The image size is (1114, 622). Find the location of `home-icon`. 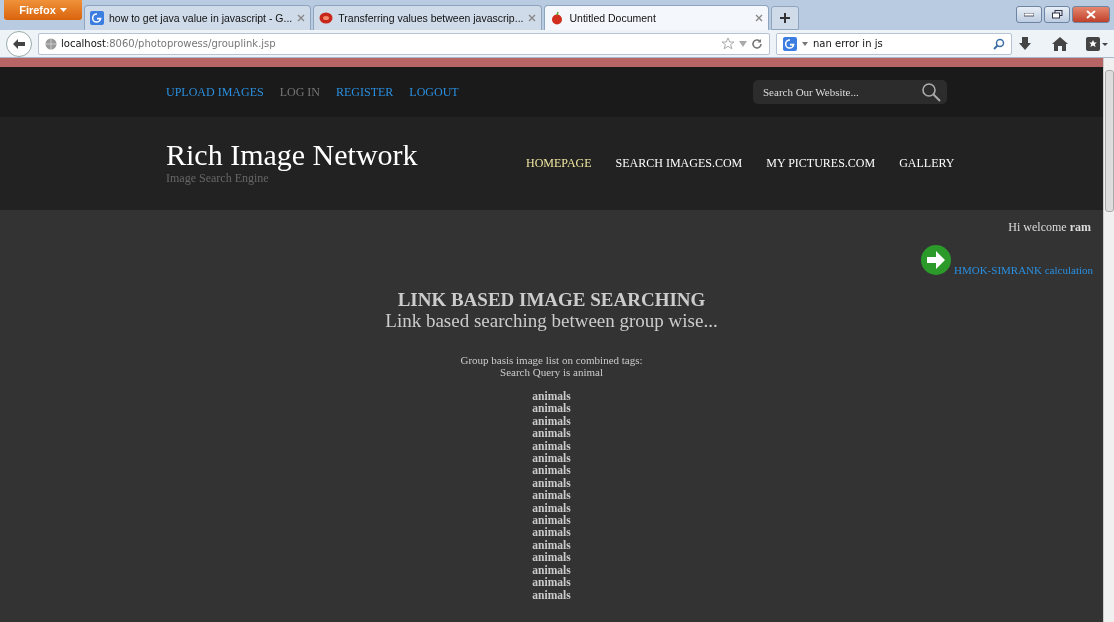

home-icon is located at coordinates (1060, 43).